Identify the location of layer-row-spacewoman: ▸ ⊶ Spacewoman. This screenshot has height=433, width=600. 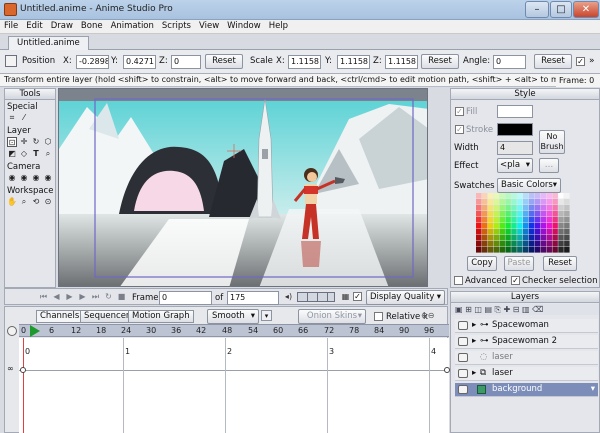
(526, 326).